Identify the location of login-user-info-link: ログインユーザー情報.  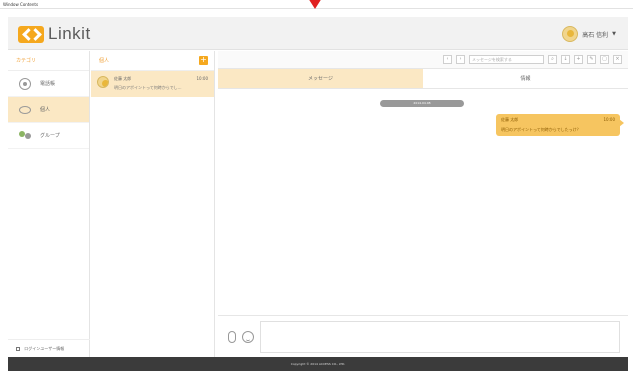
(49, 348).